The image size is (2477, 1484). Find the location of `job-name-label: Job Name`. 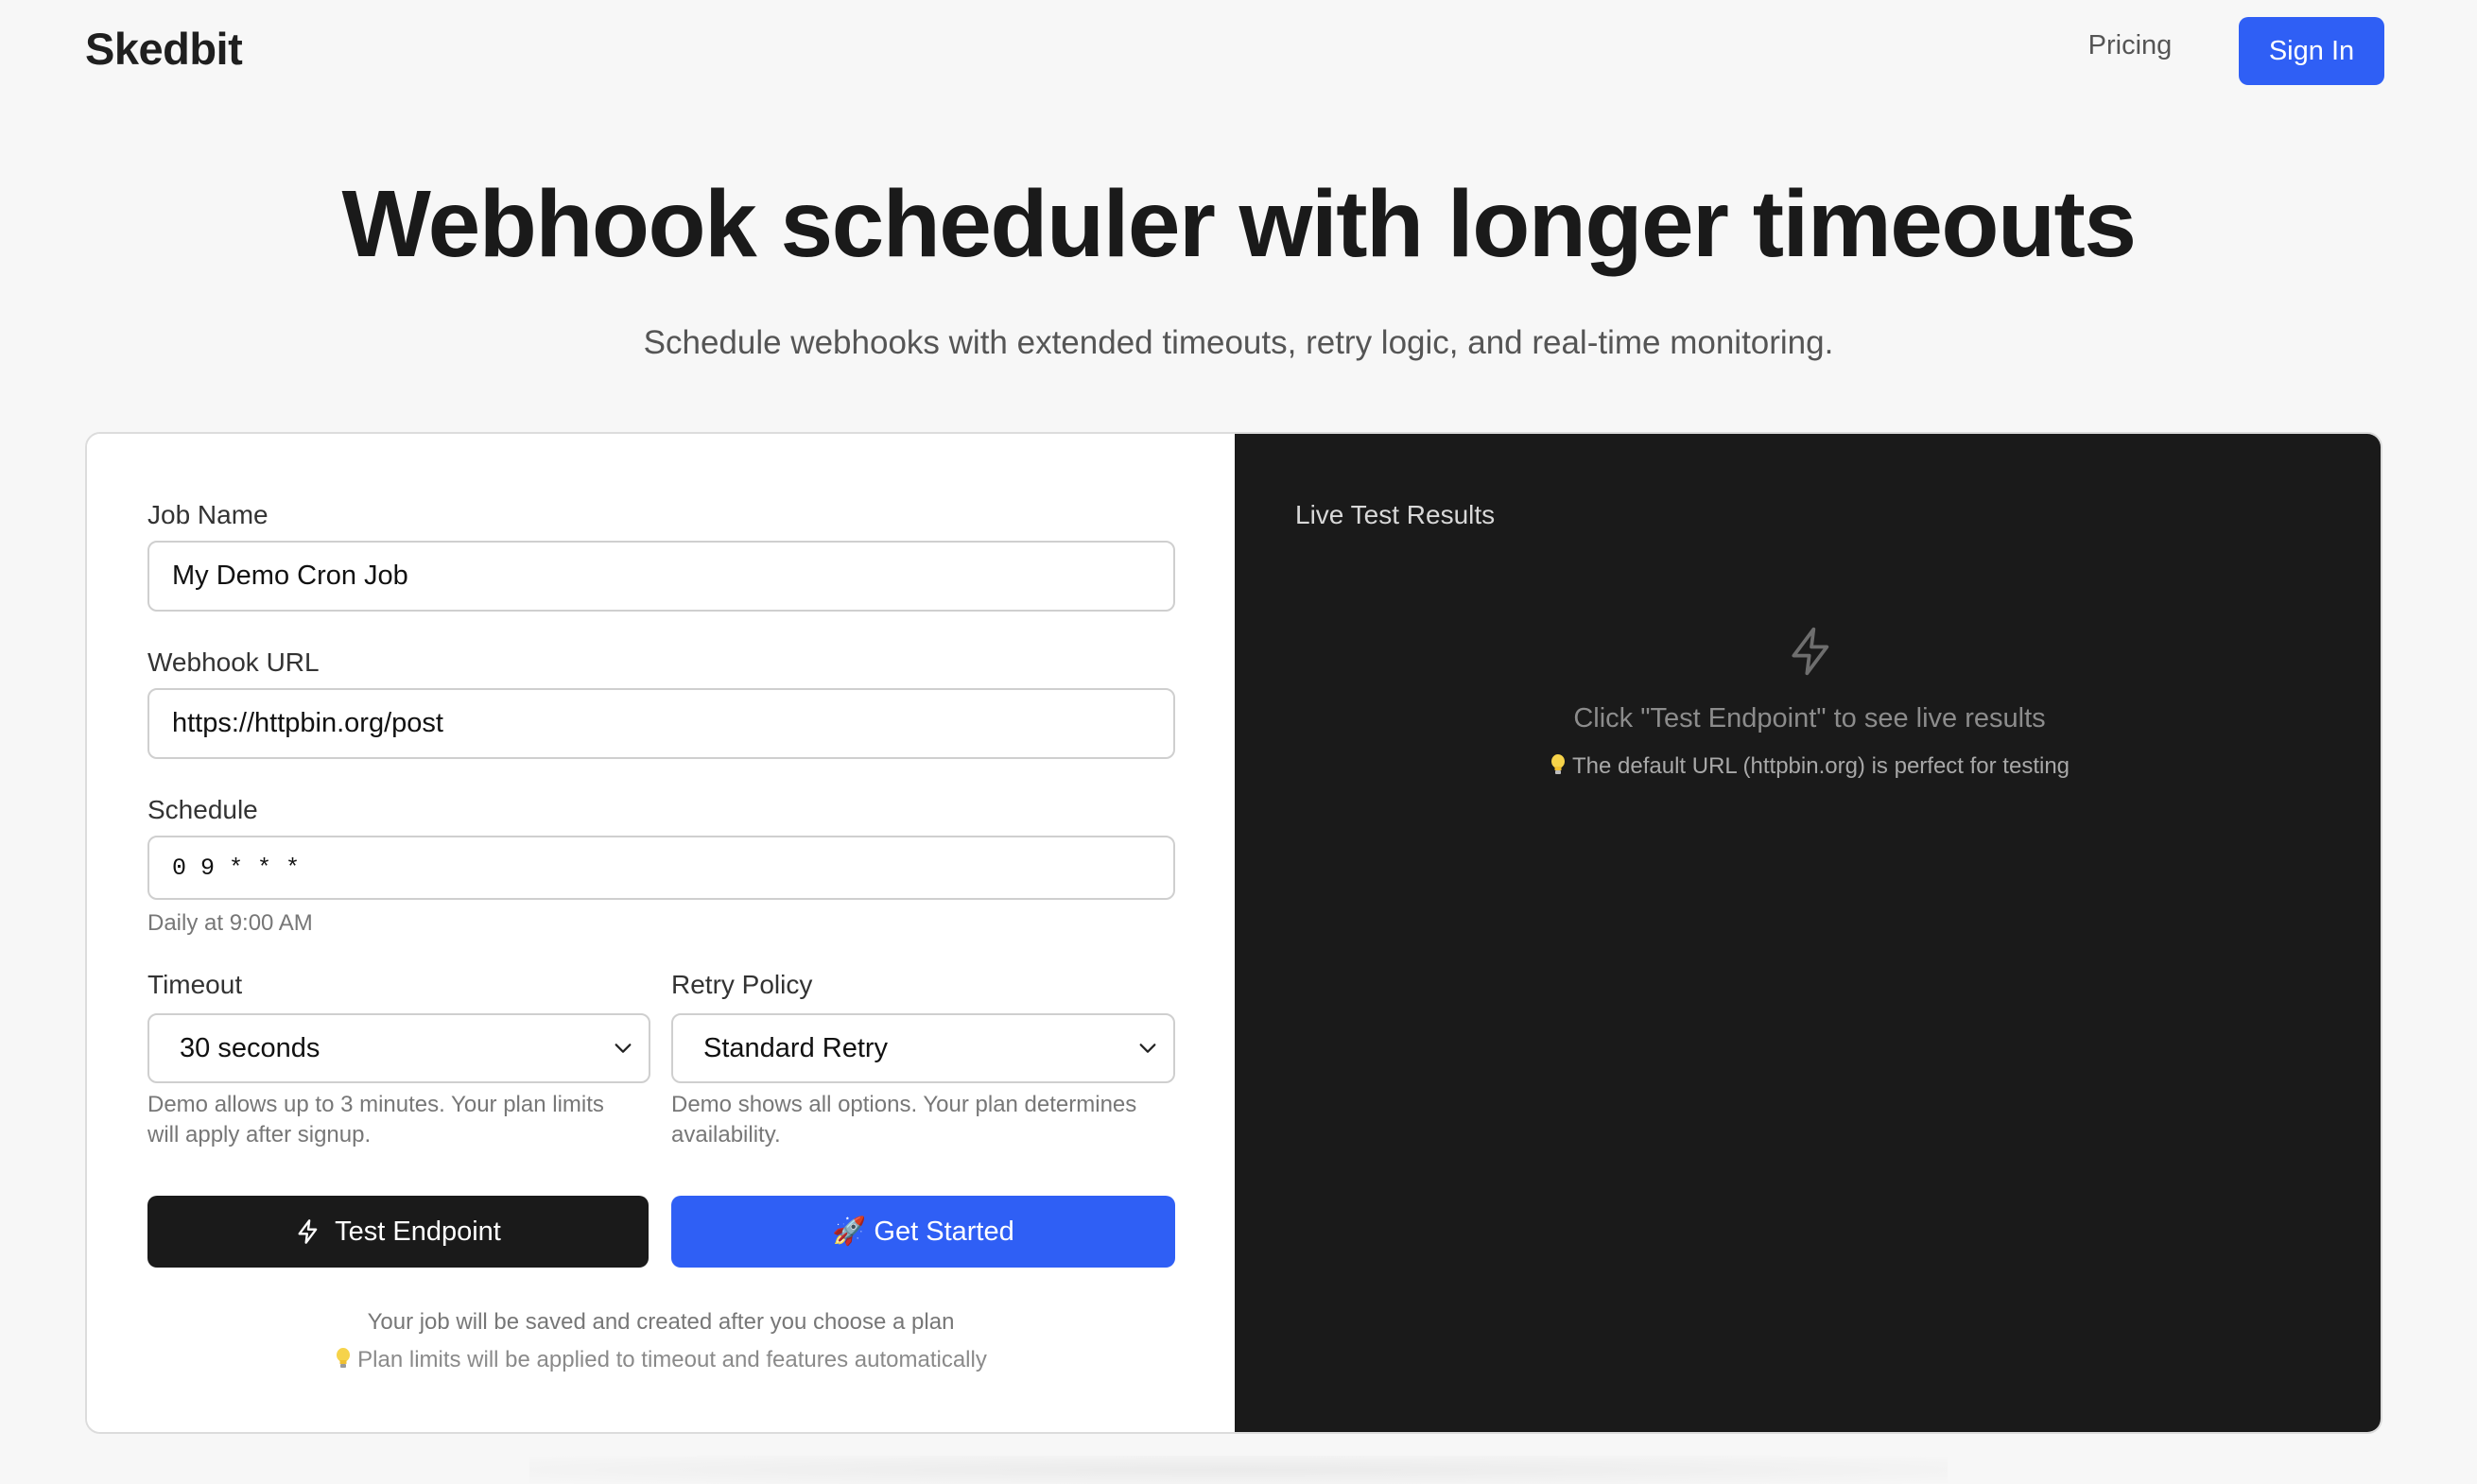

job-name-label: Job Name is located at coordinates (207, 515).